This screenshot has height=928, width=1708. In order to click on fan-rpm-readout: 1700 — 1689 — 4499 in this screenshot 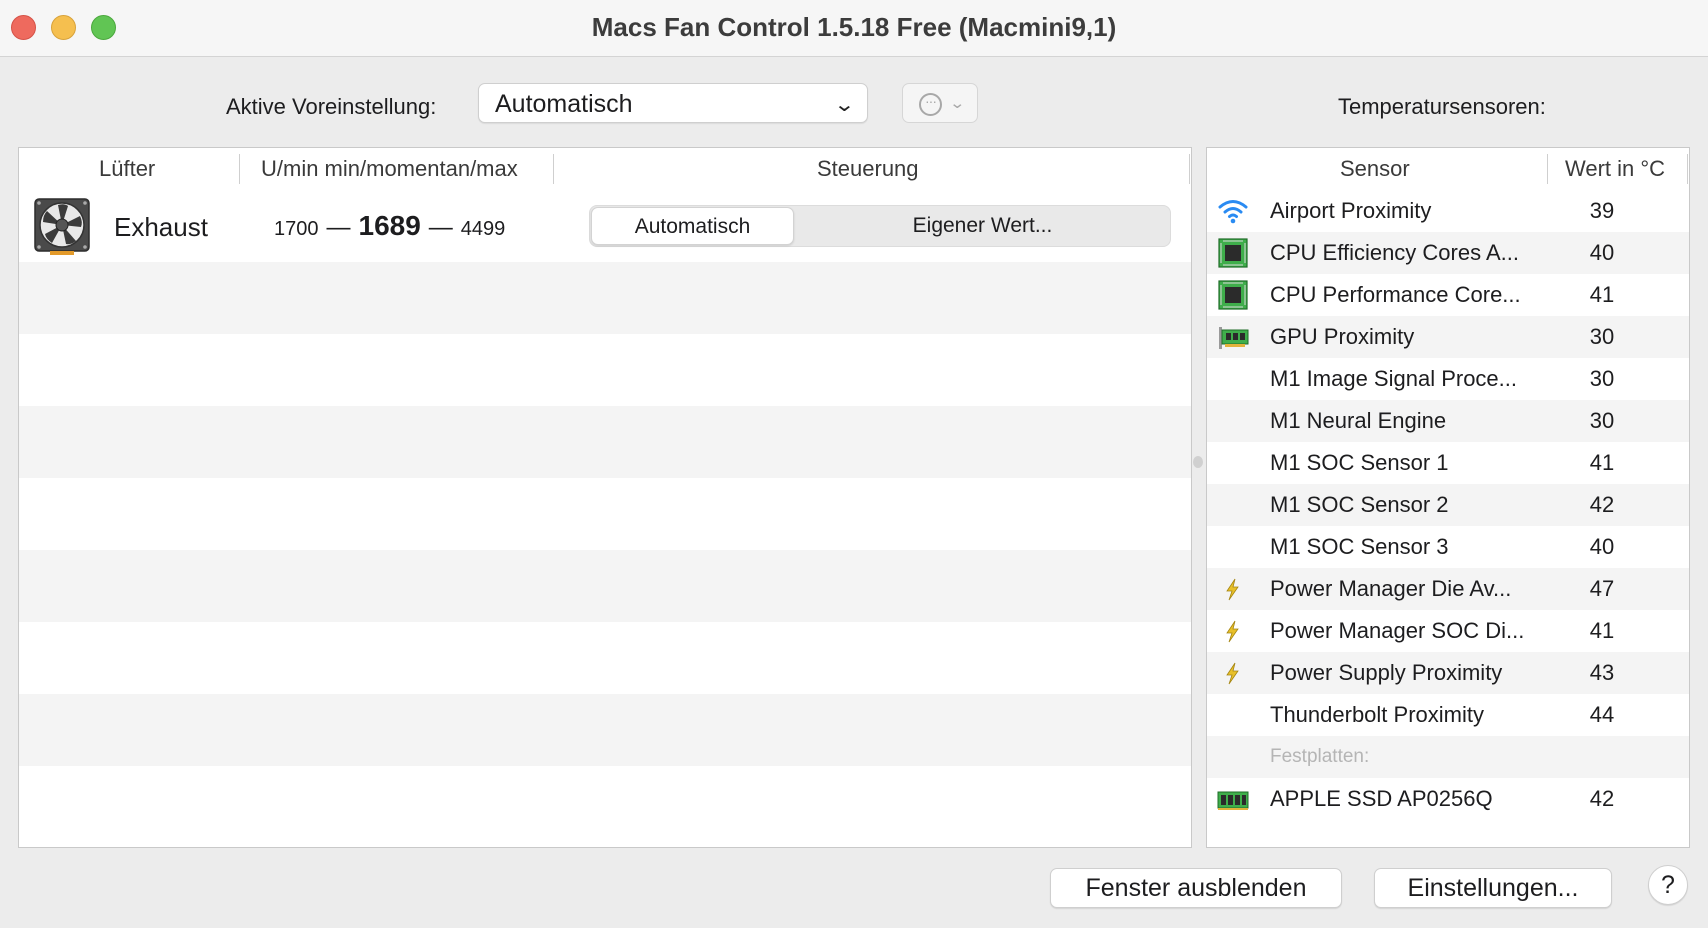, I will do `click(389, 226)`.